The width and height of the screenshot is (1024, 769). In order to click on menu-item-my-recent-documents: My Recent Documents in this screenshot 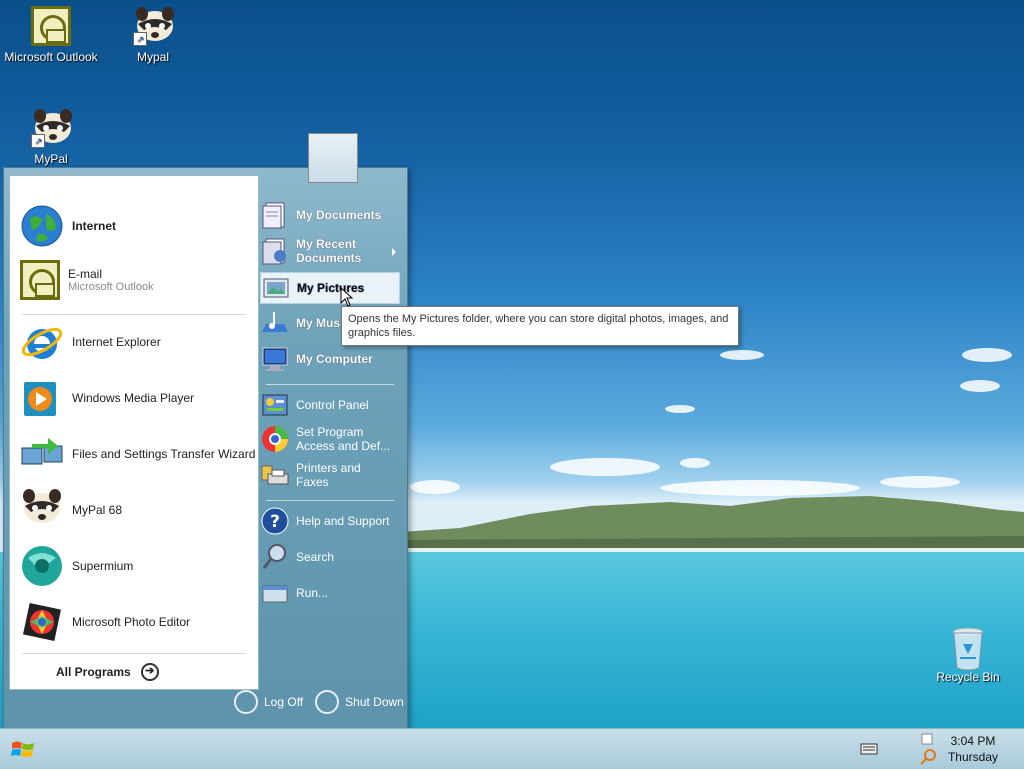, I will do `click(330, 251)`.